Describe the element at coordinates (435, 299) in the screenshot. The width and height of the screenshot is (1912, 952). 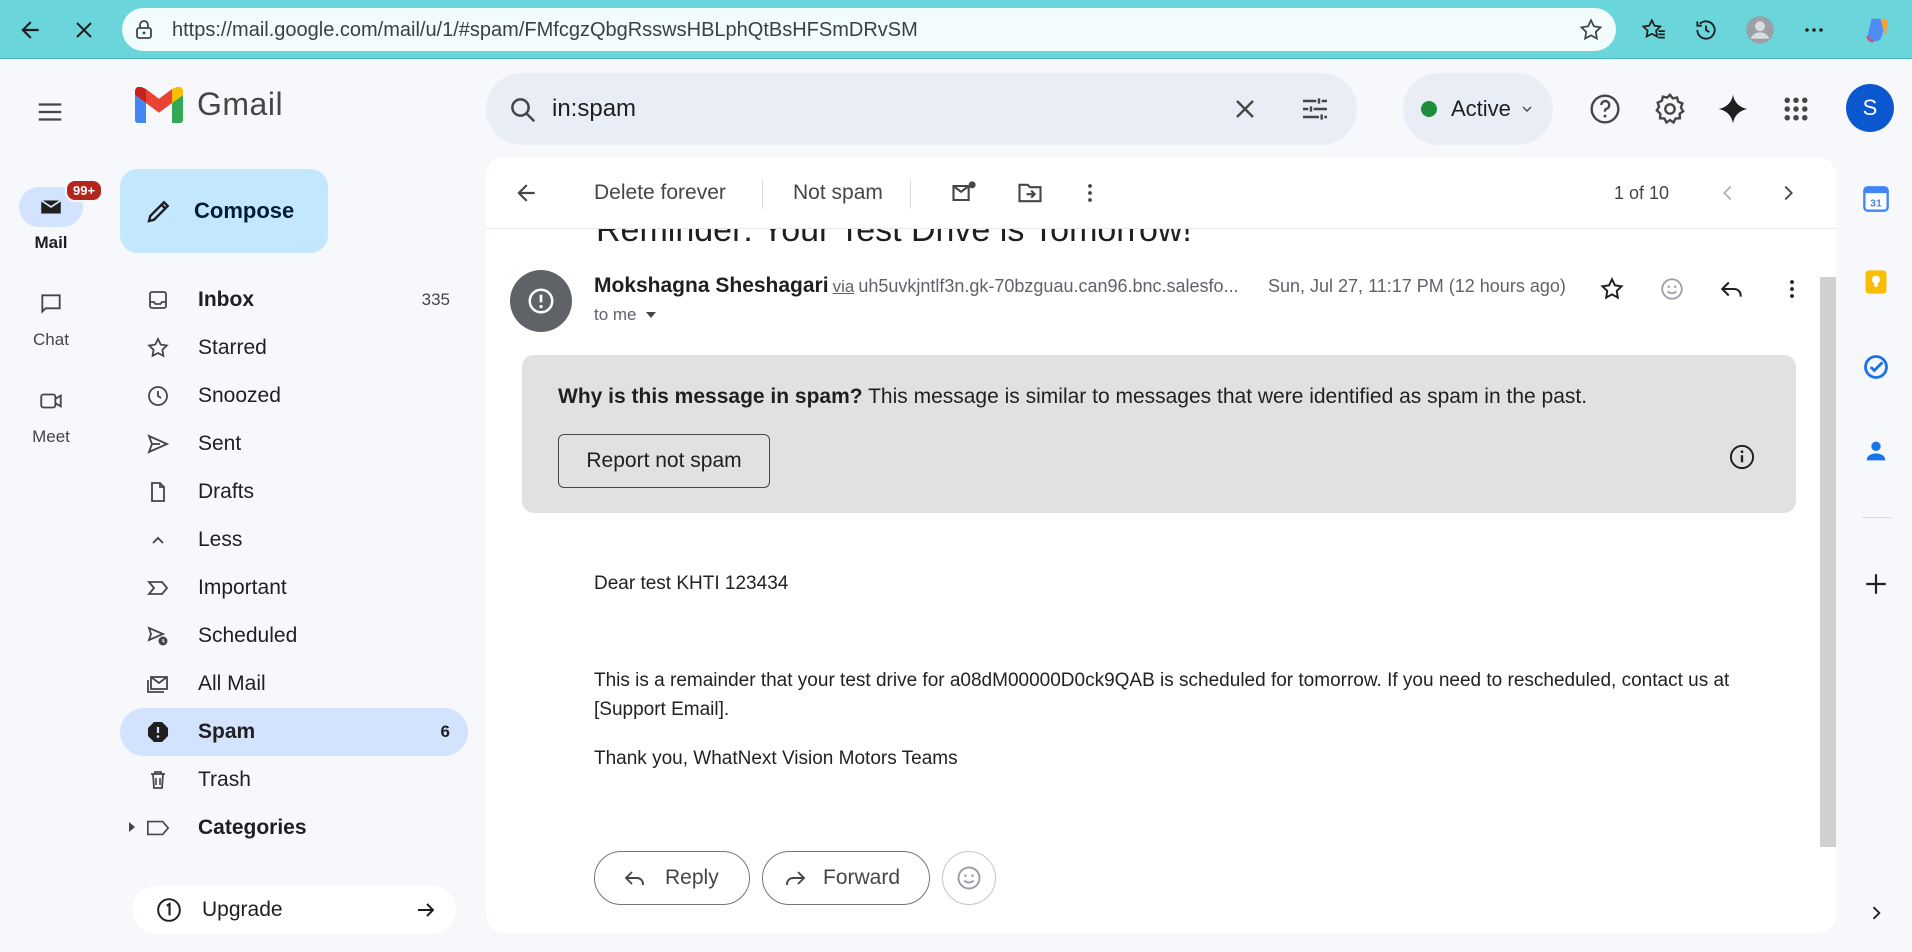
I see `nav-count: 335` at that location.